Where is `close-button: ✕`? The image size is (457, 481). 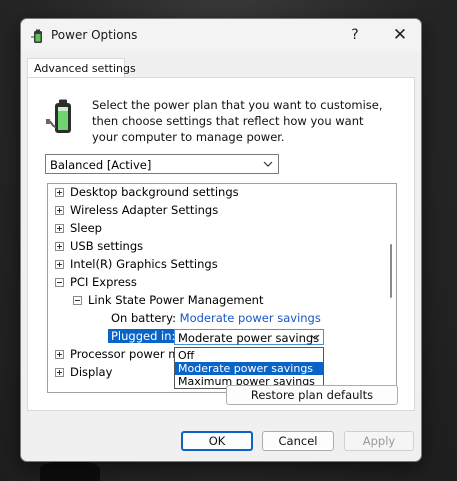 close-button: ✕ is located at coordinates (400, 35).